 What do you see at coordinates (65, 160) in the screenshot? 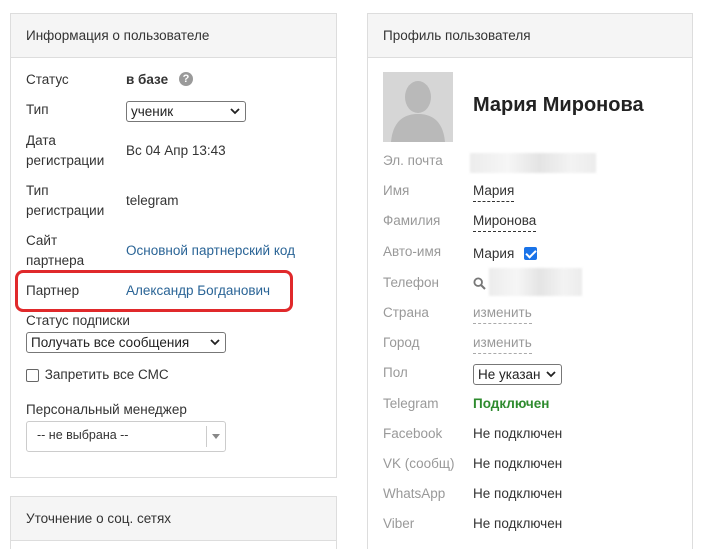
I see `reg-date-label-2: регистрации` at bounding box center [65, 160].